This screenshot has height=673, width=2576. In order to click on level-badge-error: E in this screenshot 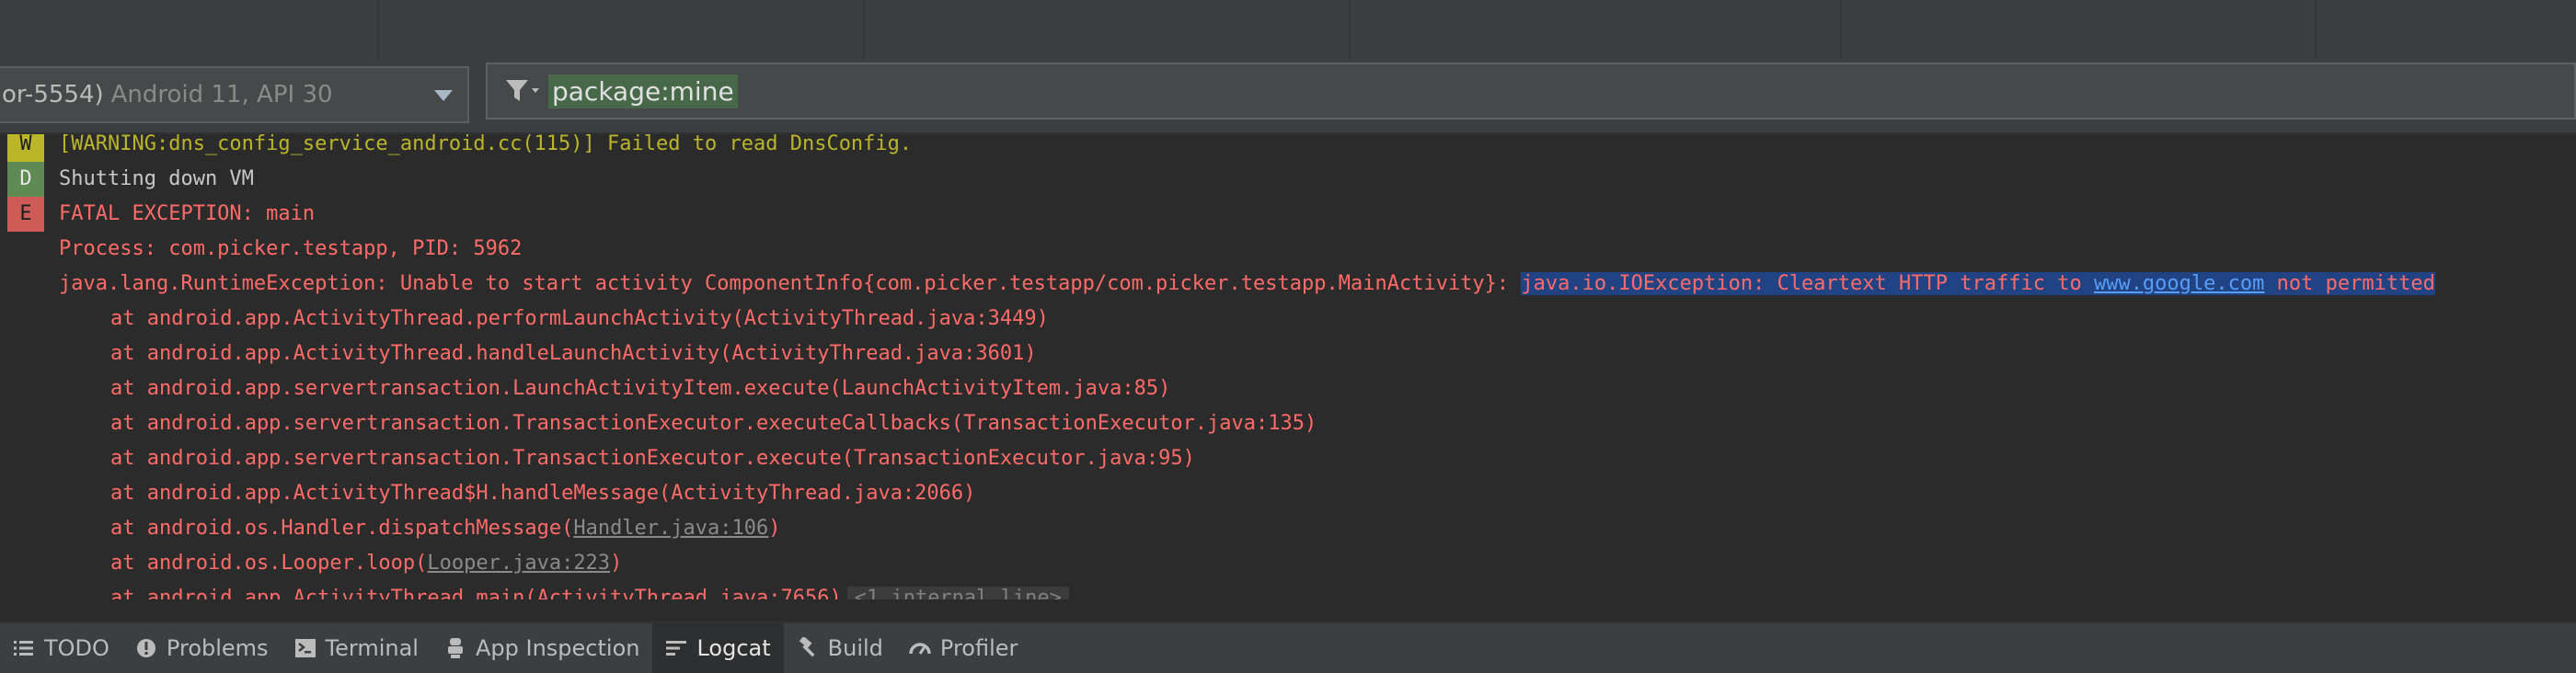, I will do `click(25, 214)`.